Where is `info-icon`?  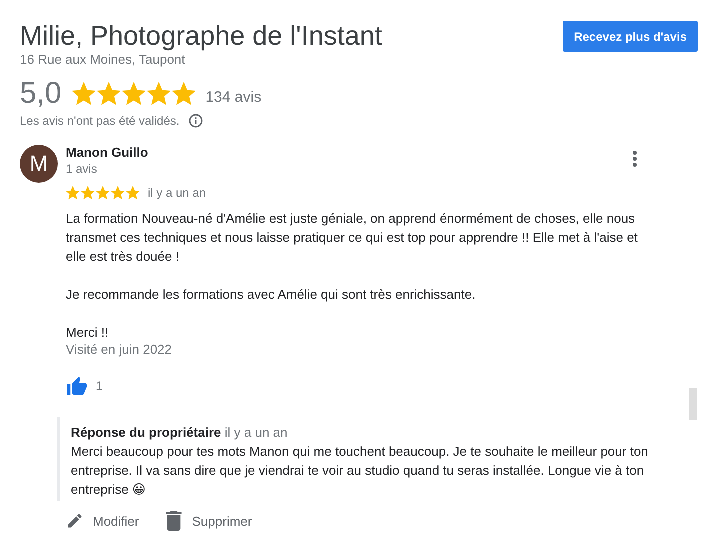
info-icon is located at coordinates (195, 121).